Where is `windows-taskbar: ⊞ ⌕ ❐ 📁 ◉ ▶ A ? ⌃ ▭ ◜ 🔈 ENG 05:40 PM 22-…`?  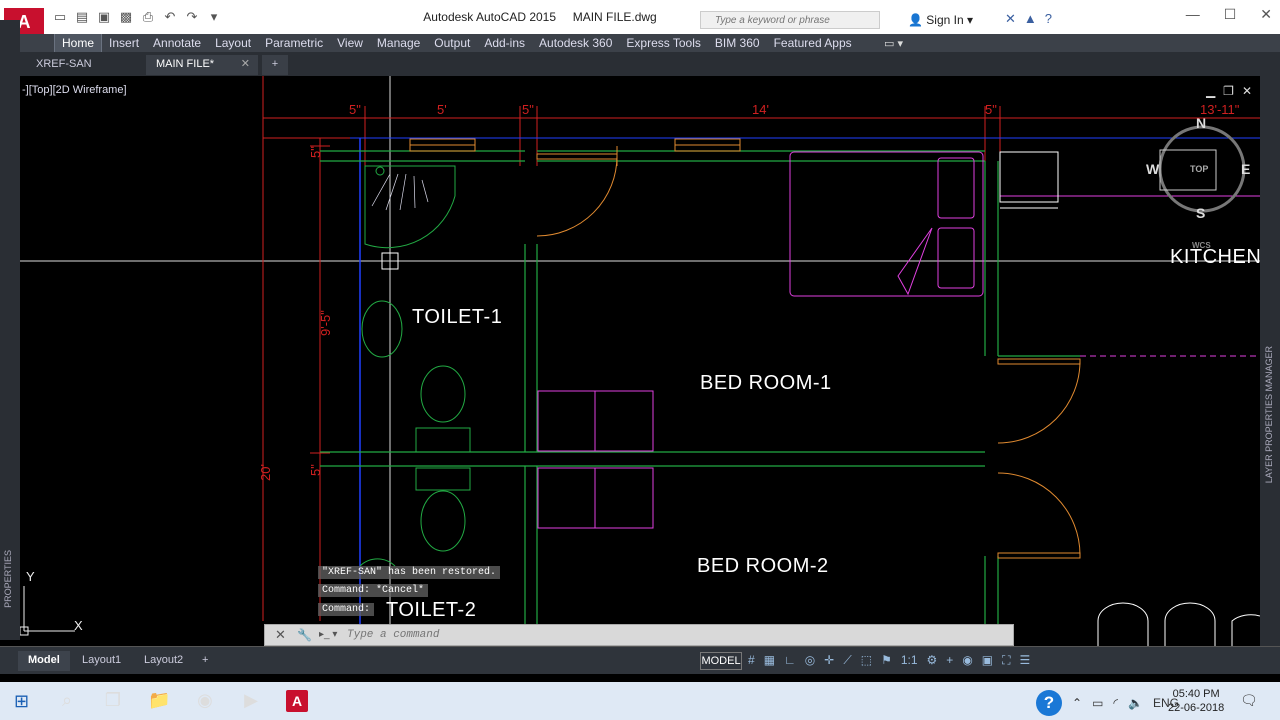 windows-taskbar: ⊞ ⌕ ❐ 📁 ◉ ▶ A ? ⌃ ▭ ◜ 🔈 ENG 05:40 PM 22-… is located at coordinates (640, 701).